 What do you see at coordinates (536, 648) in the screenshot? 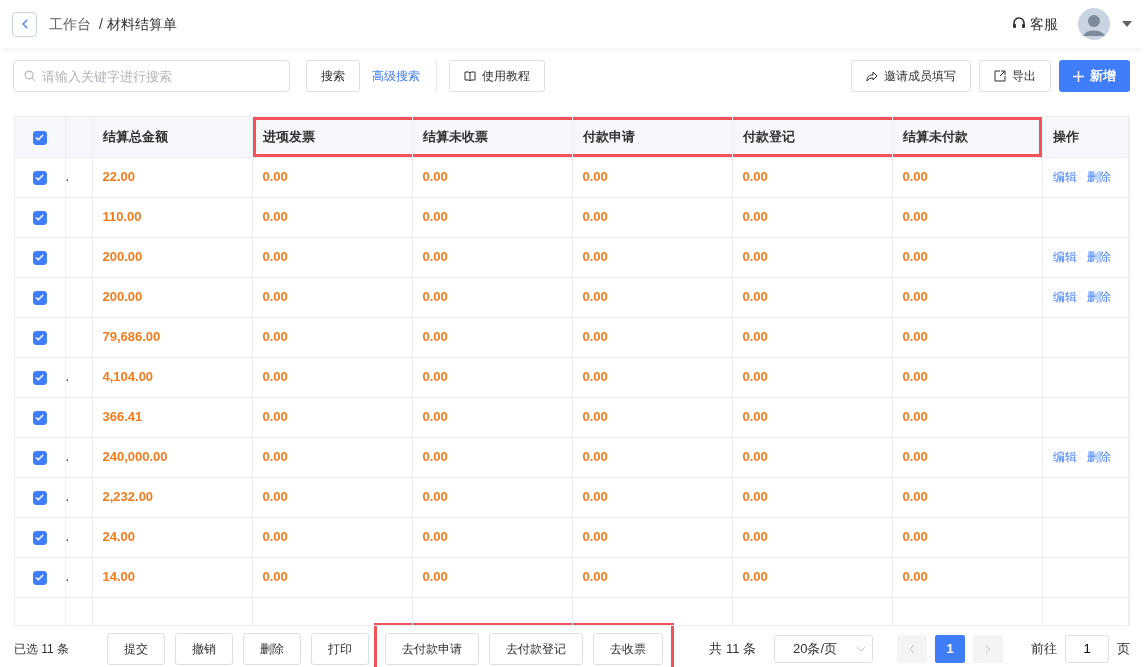
I see `footer-button: 去付款登记` at bounding box center [536, 648].